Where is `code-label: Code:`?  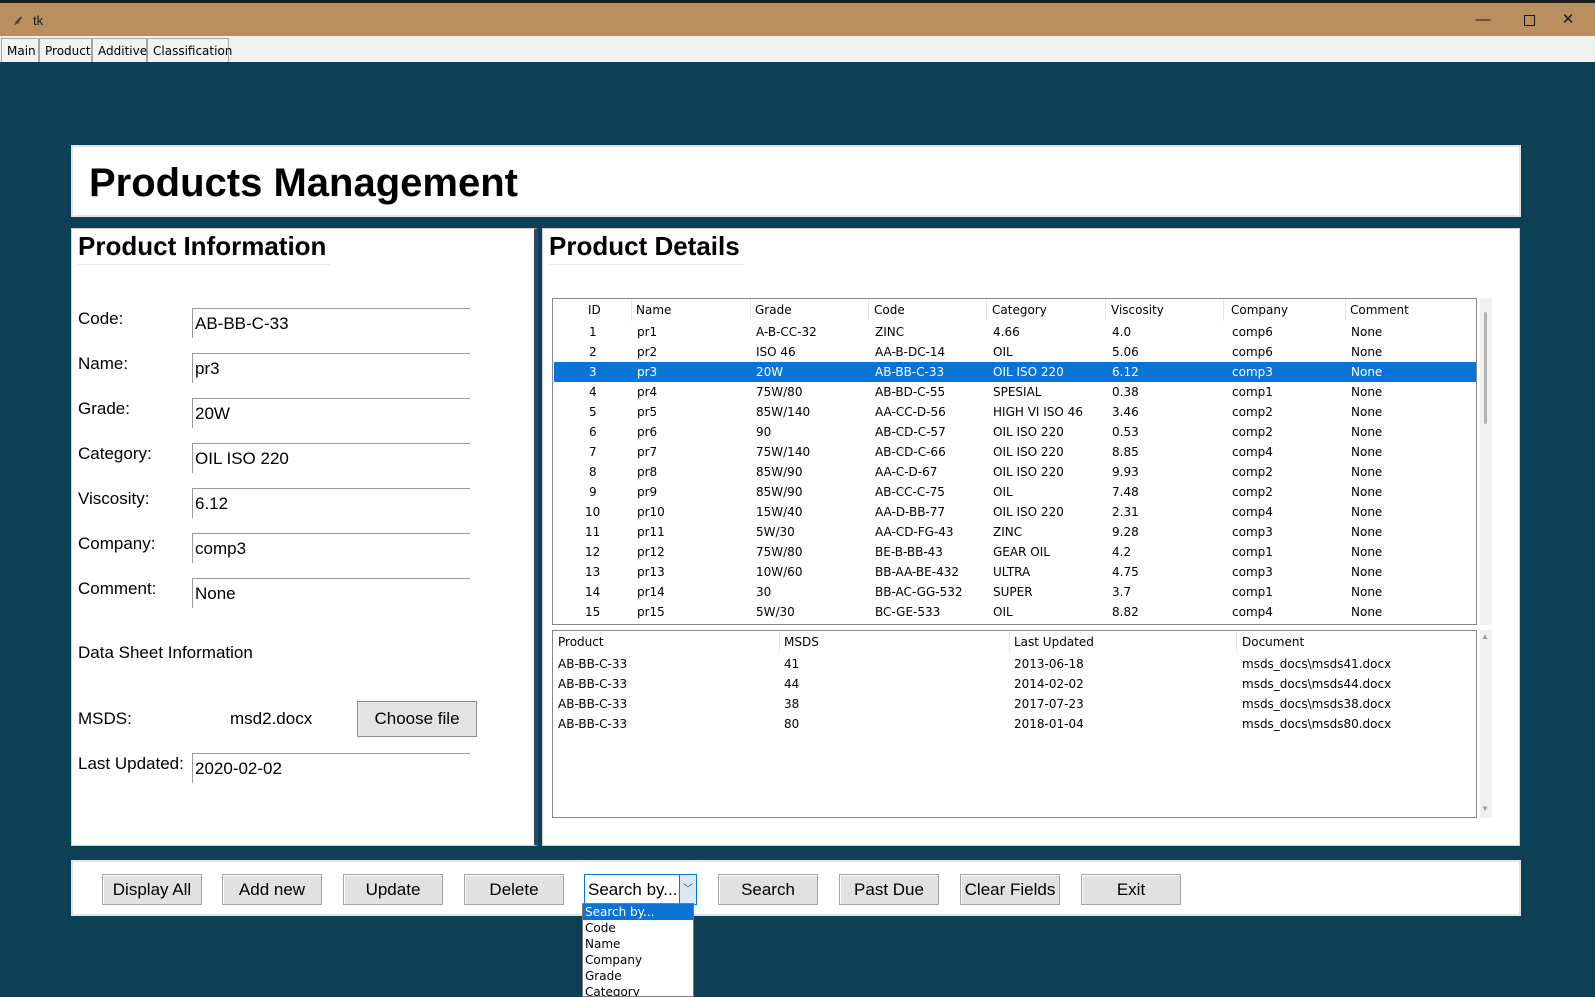
code-label: Code: is located at coordinates (101, 318).